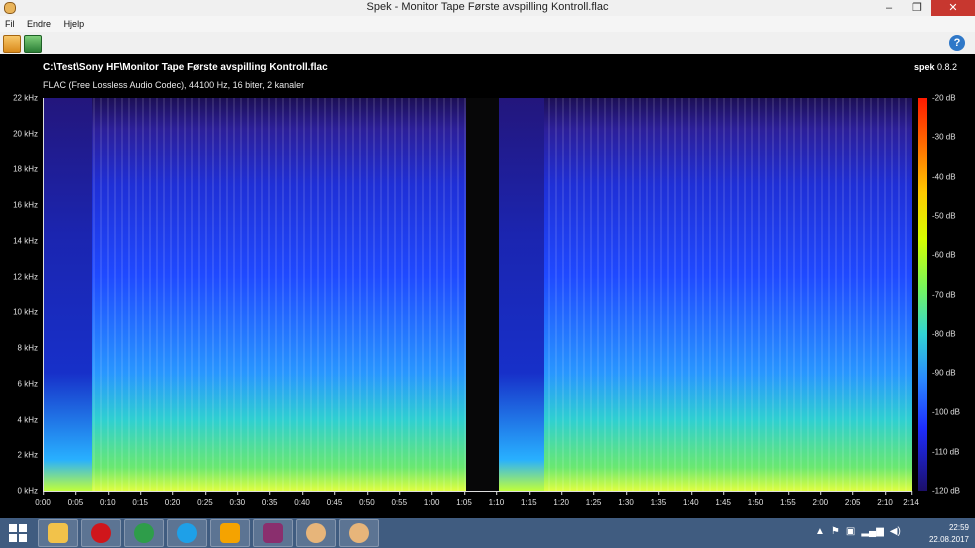 The image size is (975, 548). What do you see at coordinates (850, 531) in the screenshot?
I see `tray-icon: ▣` at bounding box center [850, 531].